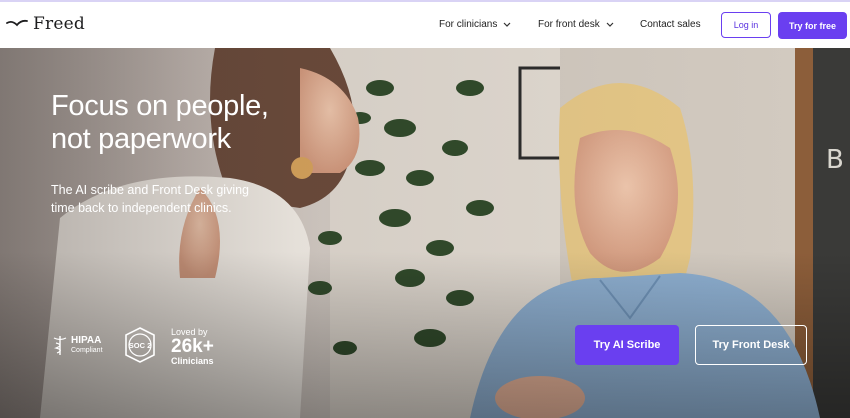 This screenshot has width=850, height=418. I want to click on freed-logo: Freed, so click(45, 24).